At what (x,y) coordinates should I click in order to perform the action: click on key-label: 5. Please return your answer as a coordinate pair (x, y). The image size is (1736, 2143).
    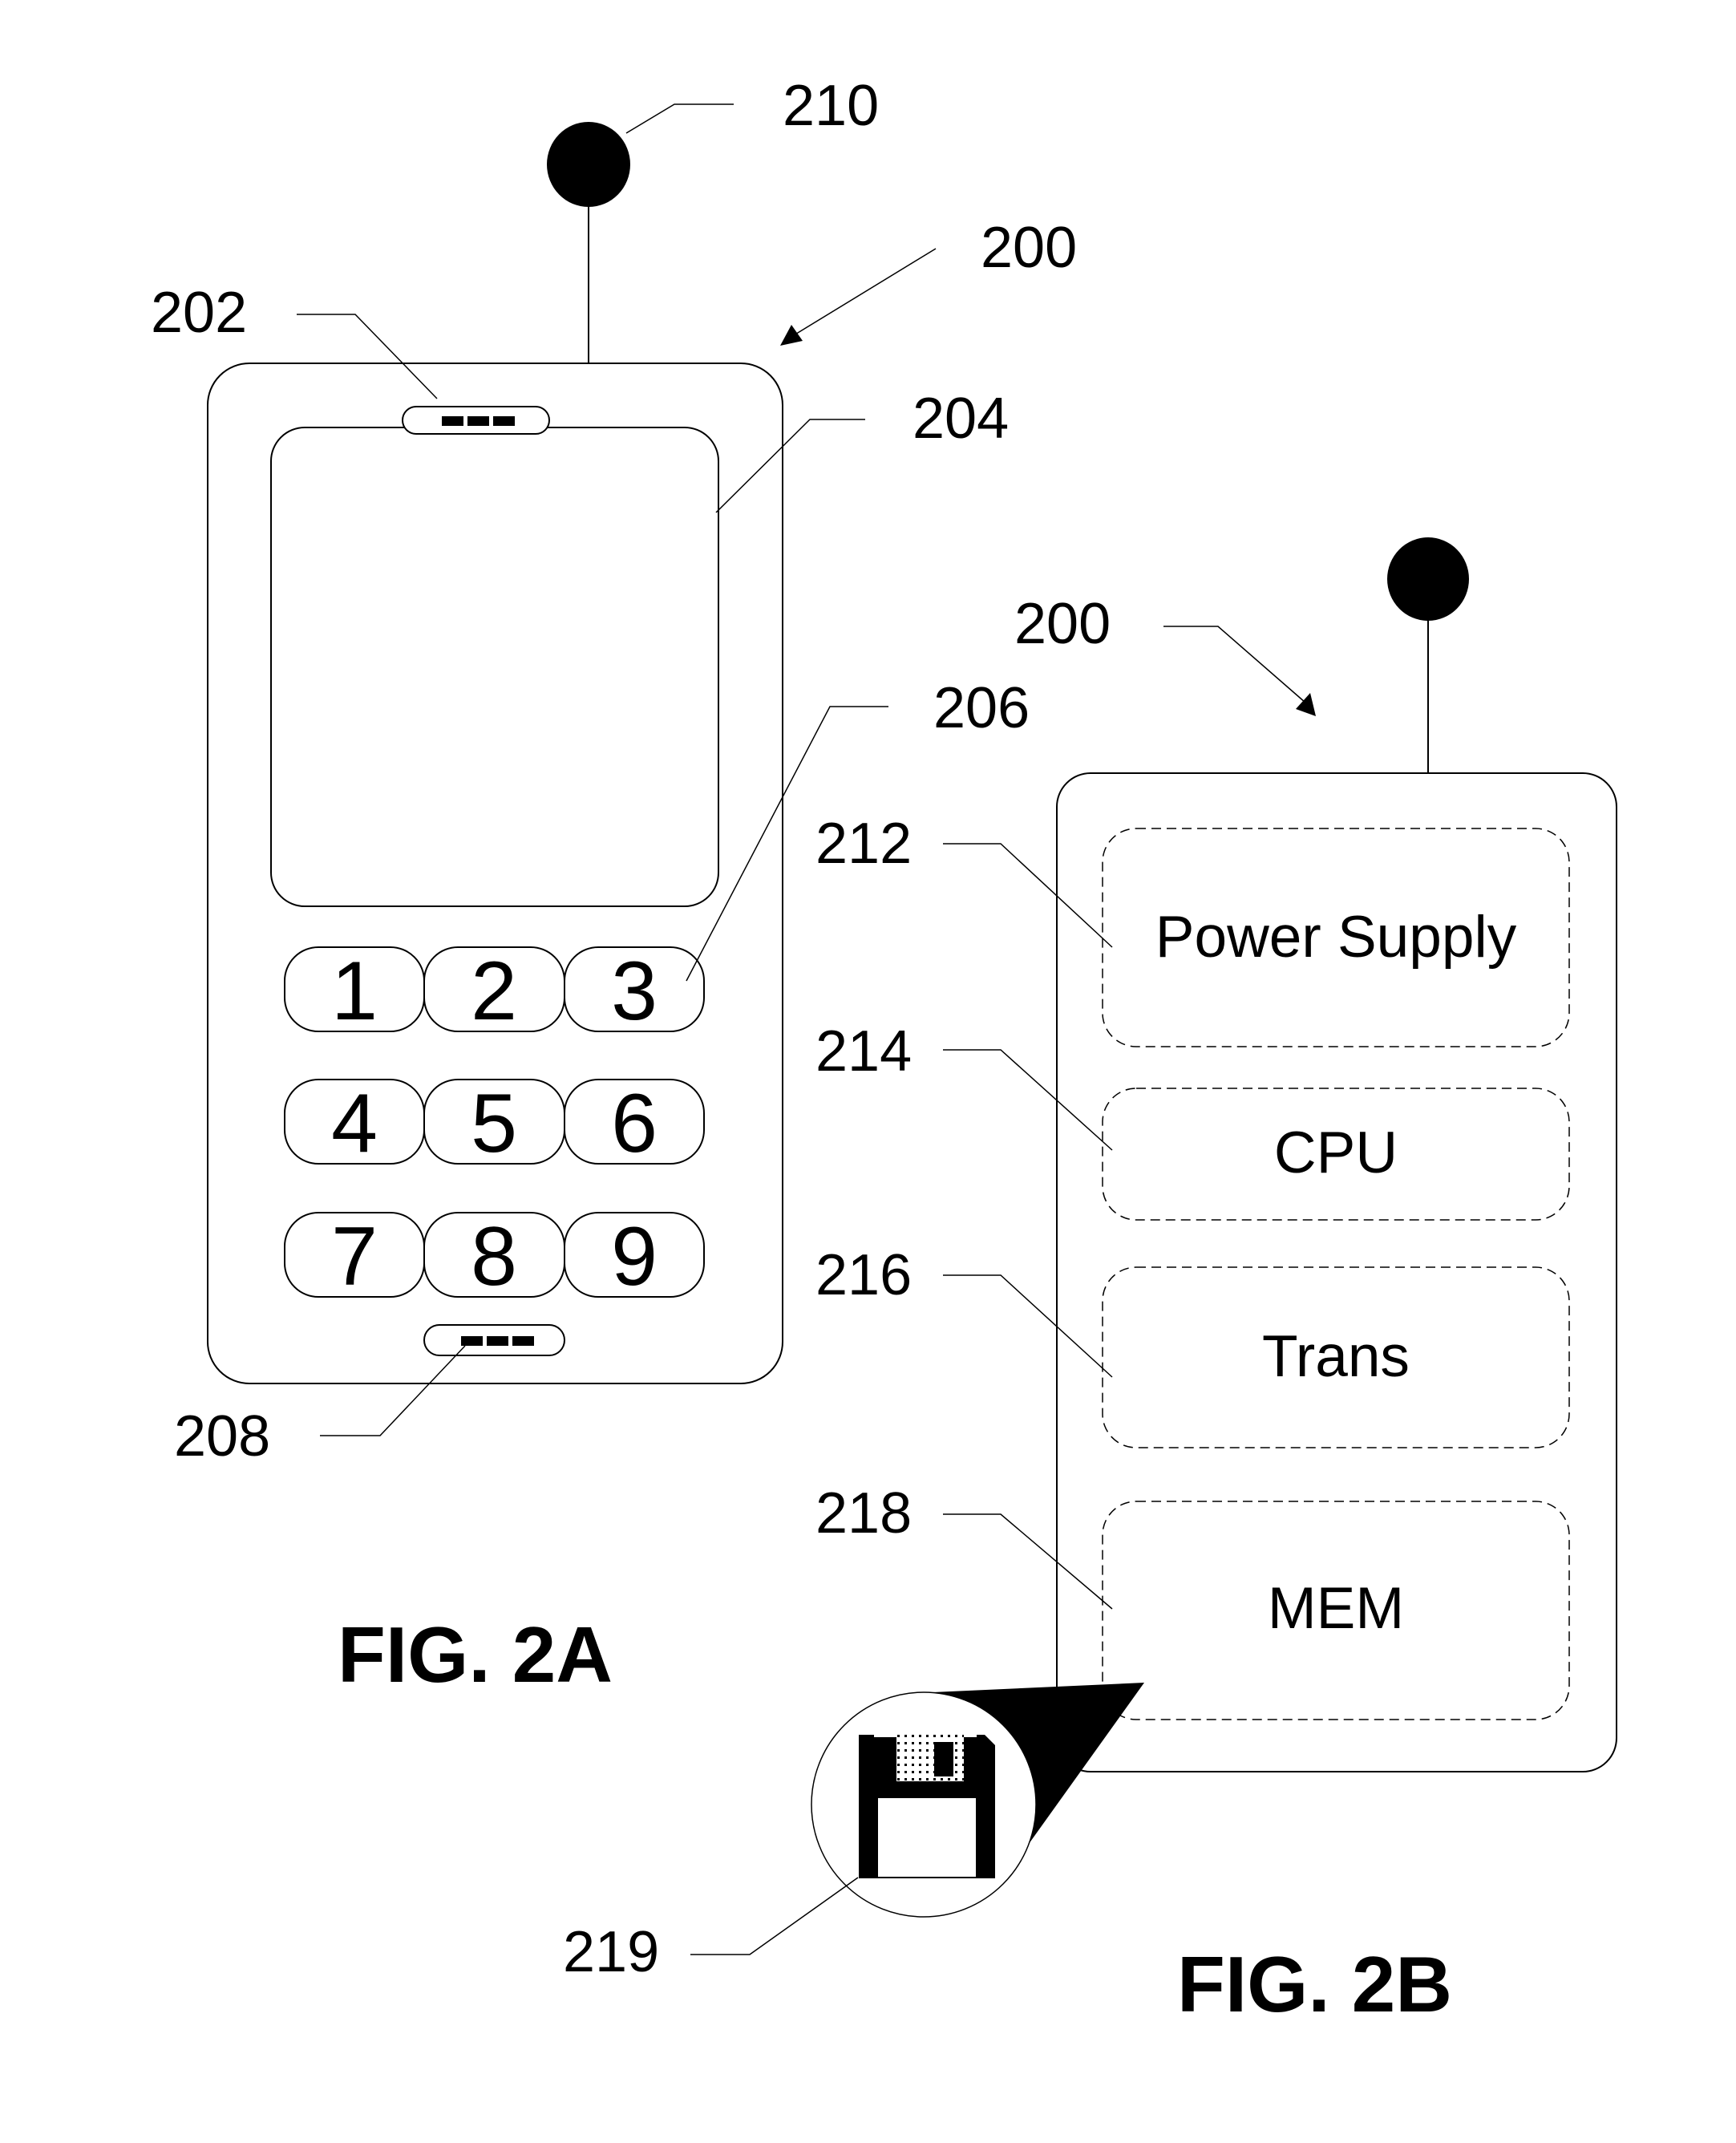
    Looking at the image, I should click on (494, 1123).